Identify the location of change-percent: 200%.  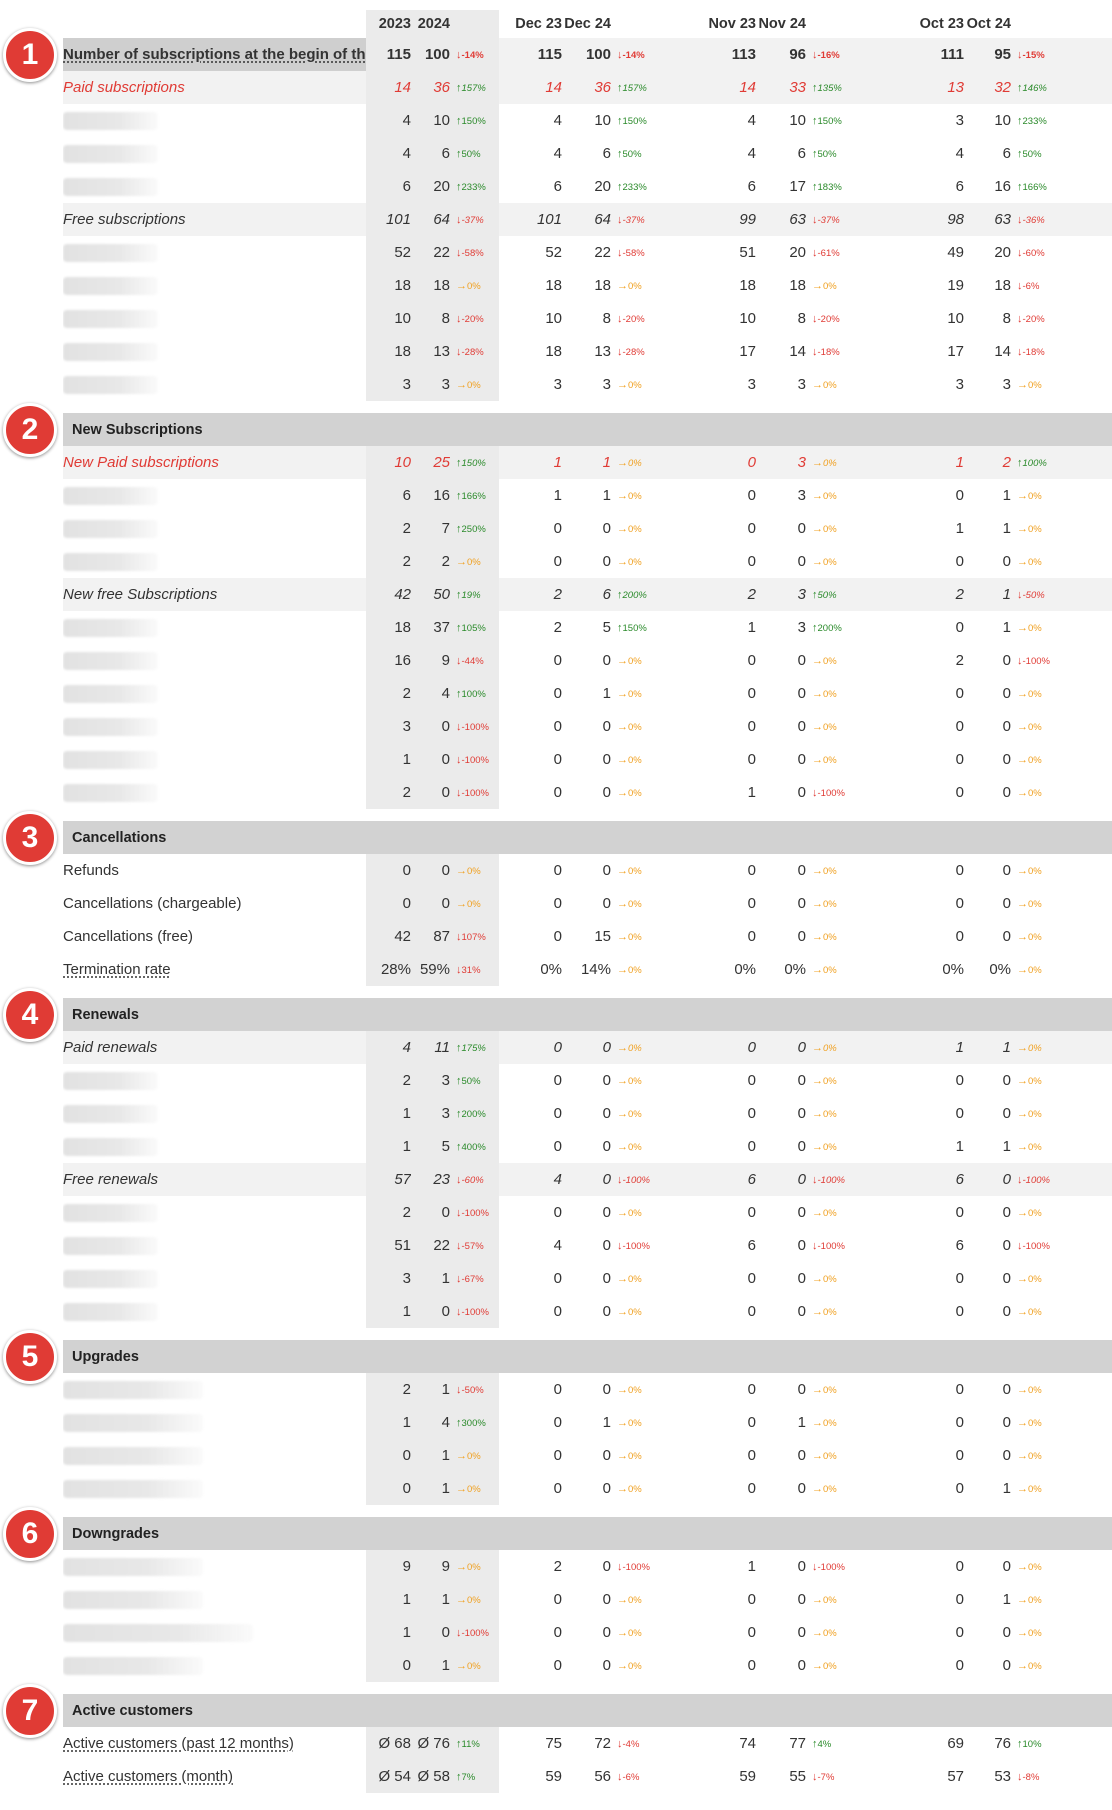
(473, 1114).